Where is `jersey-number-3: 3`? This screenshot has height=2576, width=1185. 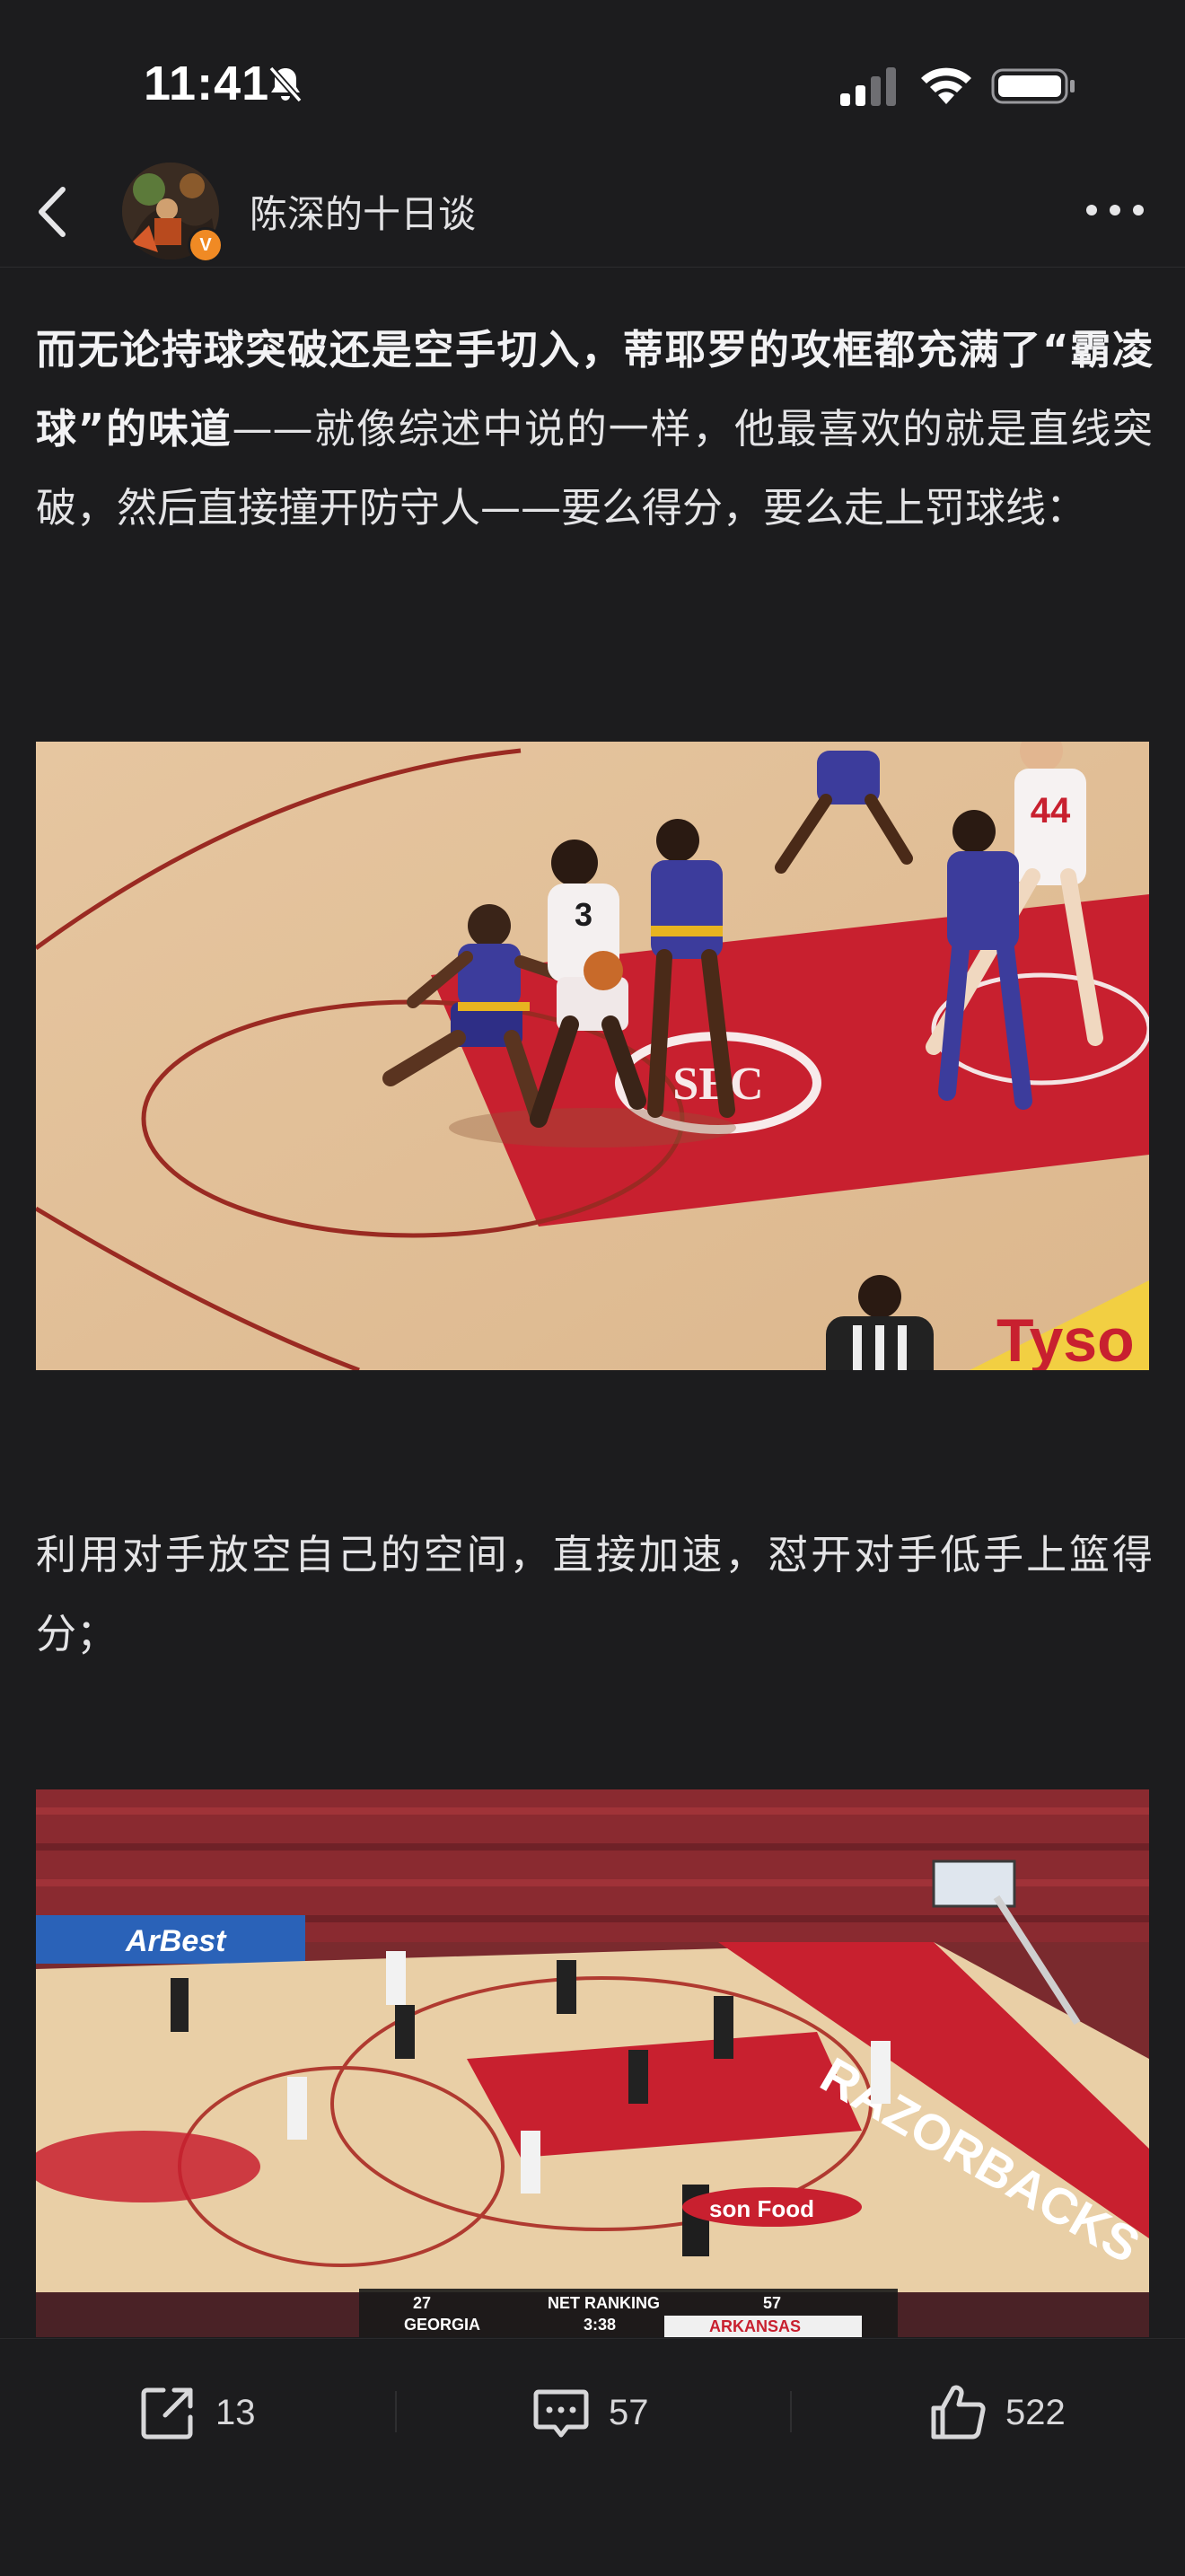 jersey-number-3: 3 is located at coordinates (583, 914).